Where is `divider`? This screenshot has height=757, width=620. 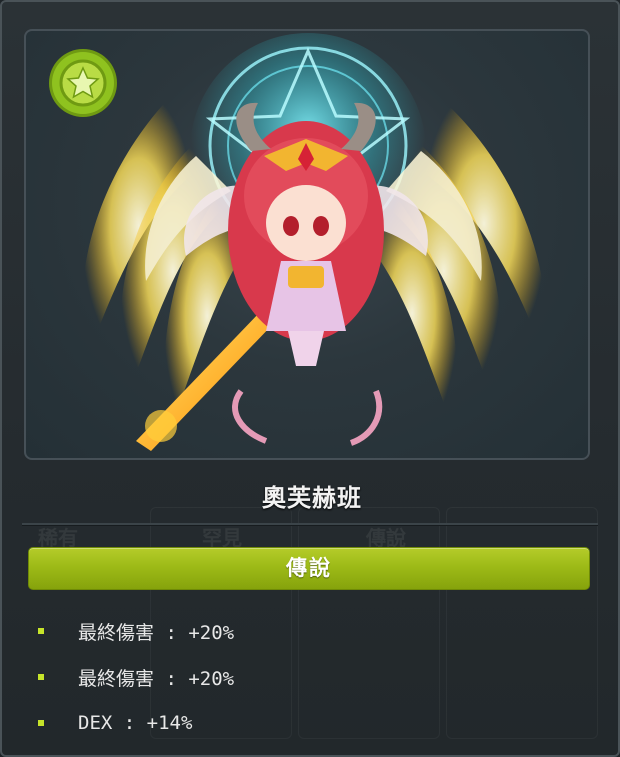
divider is located at coordinates (310, 524).